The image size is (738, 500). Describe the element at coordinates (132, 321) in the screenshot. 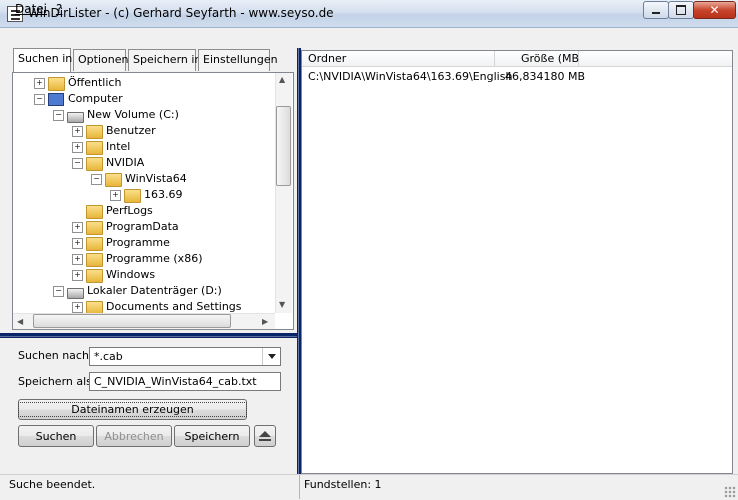

I see `tree-horizontal-scroll-thumb` at that location.